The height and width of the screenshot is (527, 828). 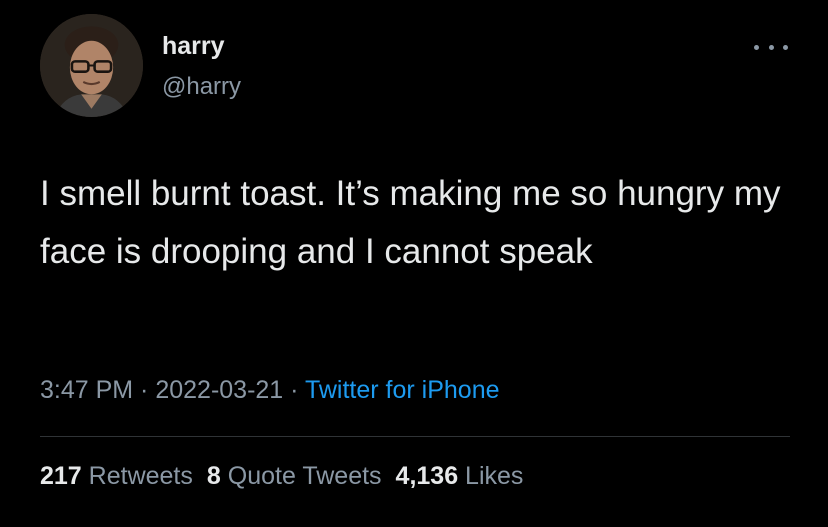 What do you see at coordinates (61, 476) in the screenshot?
I see `retweets-count: 217` at bounding box center [61, 476].